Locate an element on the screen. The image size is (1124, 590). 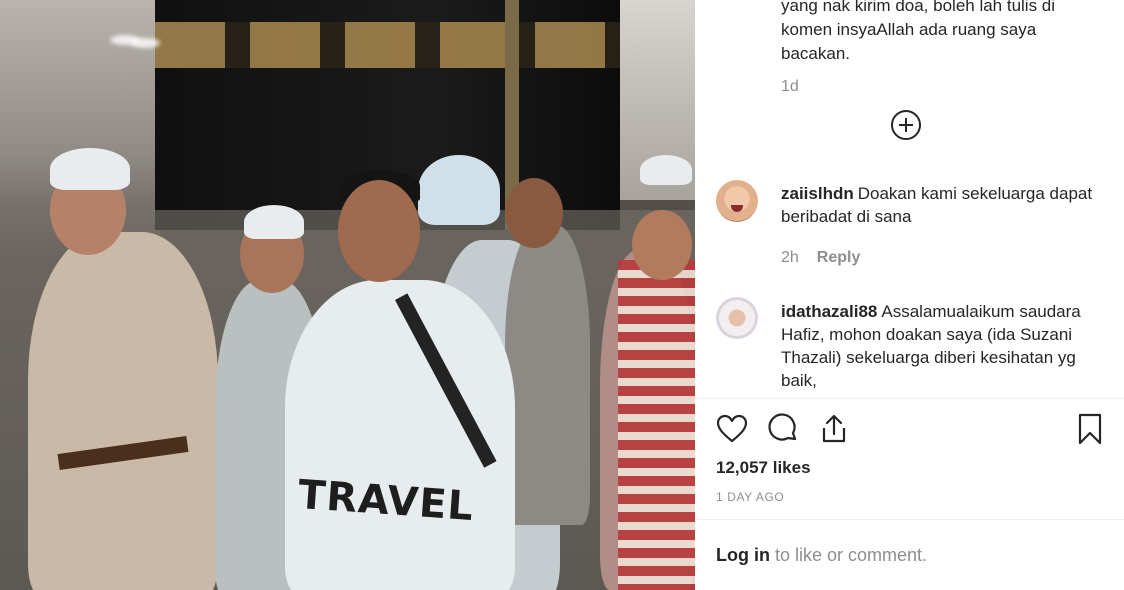
bookmark-icon is located at coordinates (1090, 429).